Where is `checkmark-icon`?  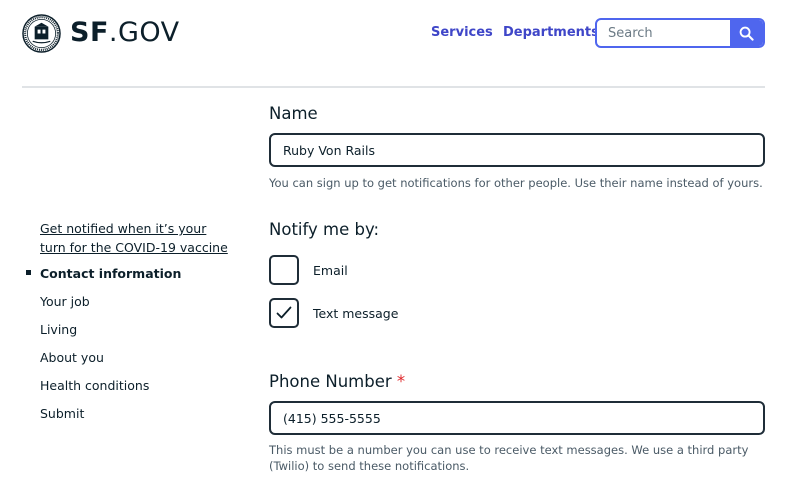 checkmark-icon is located at coordinates (284, 312).